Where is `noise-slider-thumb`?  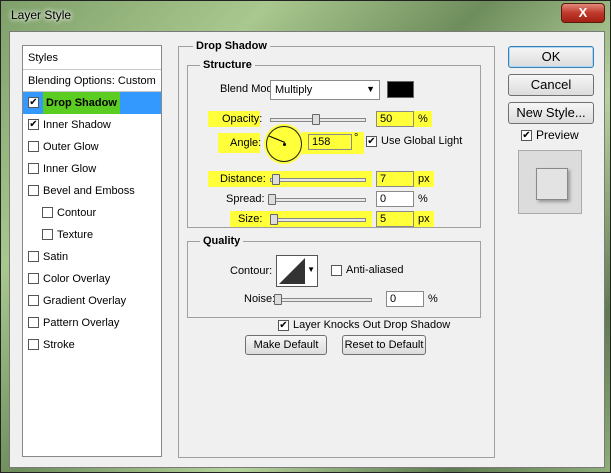
noise-slider-thumb is located at coordinates (278, 299).